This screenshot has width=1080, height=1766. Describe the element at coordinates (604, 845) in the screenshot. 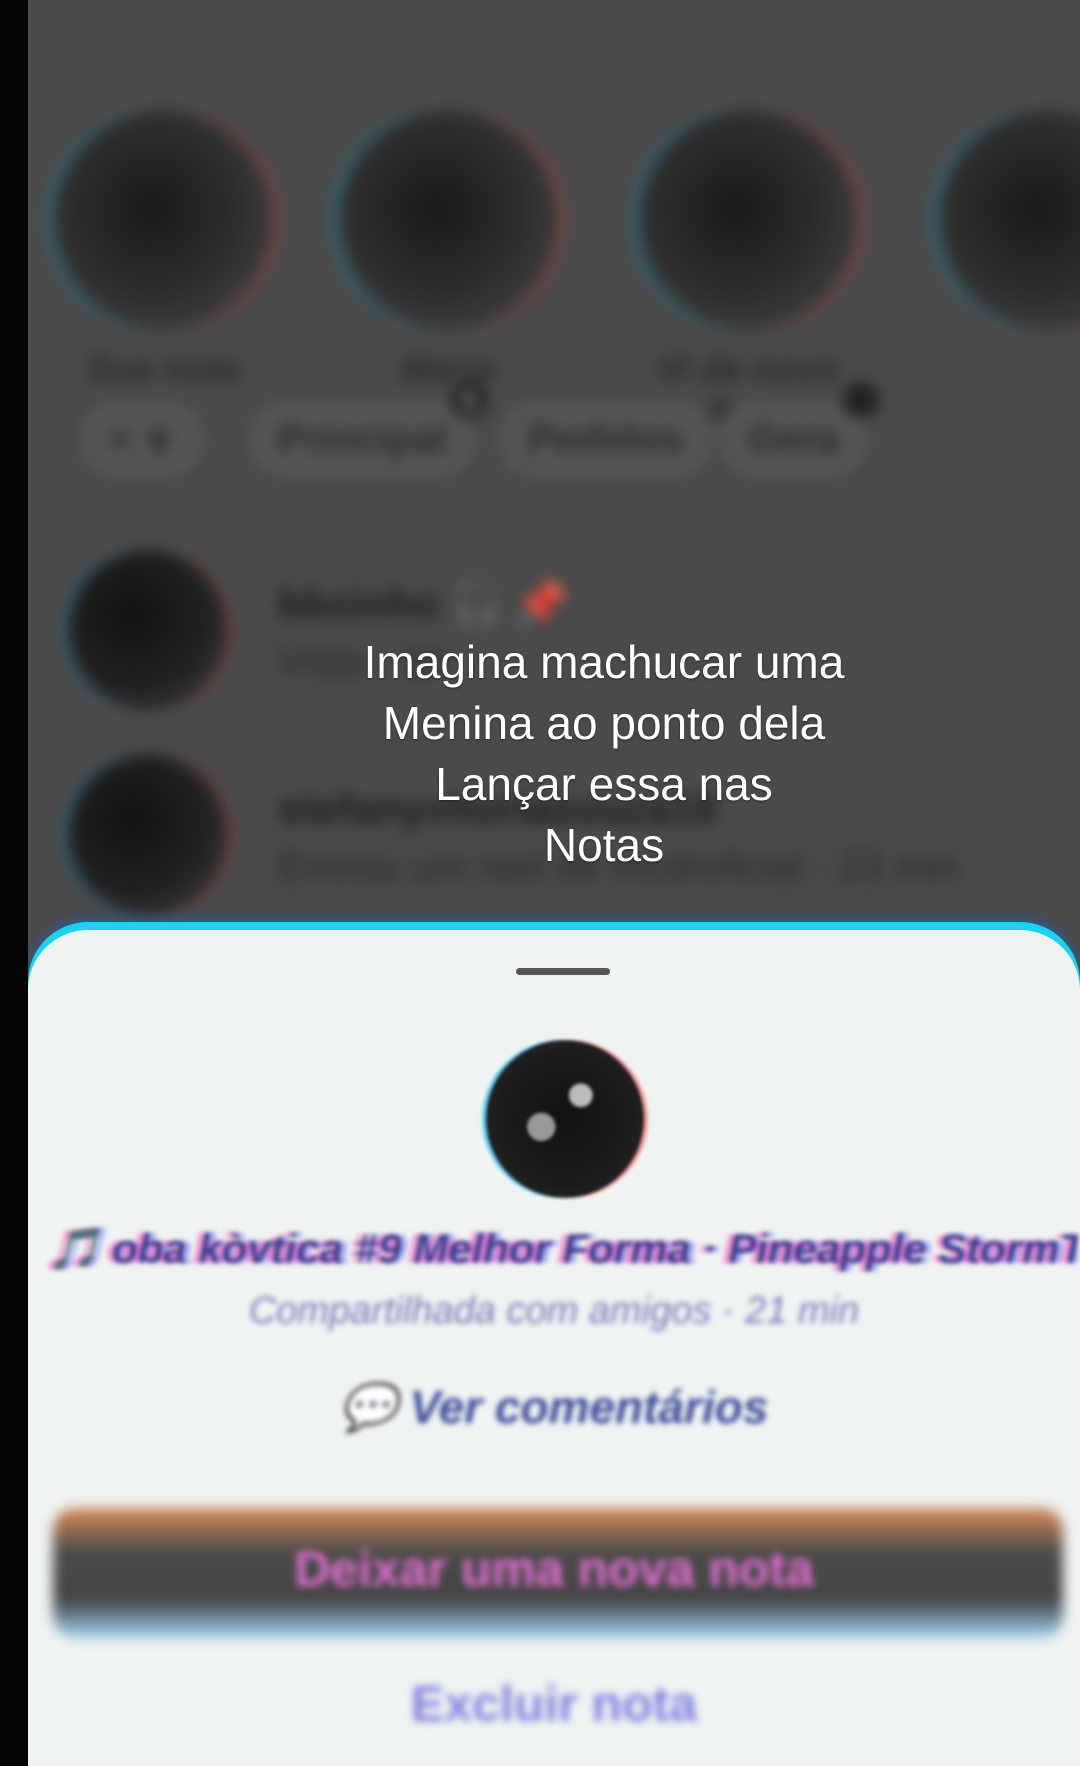

I see `caption-line: Notas` at that location.